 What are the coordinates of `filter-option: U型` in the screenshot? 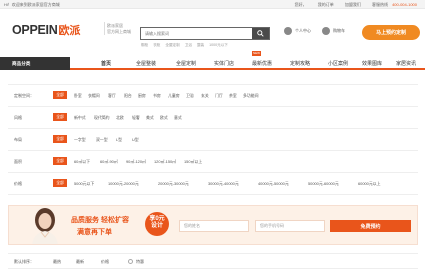 It's located at (135, 140).